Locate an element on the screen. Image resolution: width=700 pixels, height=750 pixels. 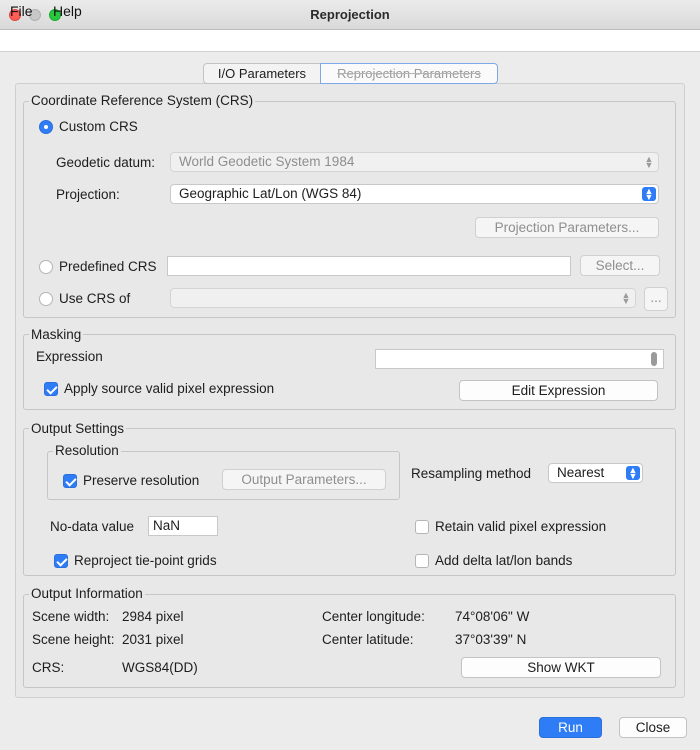
projection-combo: Geographic Lat/Lon (WGS 84) ▲ ▼ is located at coordinates (414, 194).